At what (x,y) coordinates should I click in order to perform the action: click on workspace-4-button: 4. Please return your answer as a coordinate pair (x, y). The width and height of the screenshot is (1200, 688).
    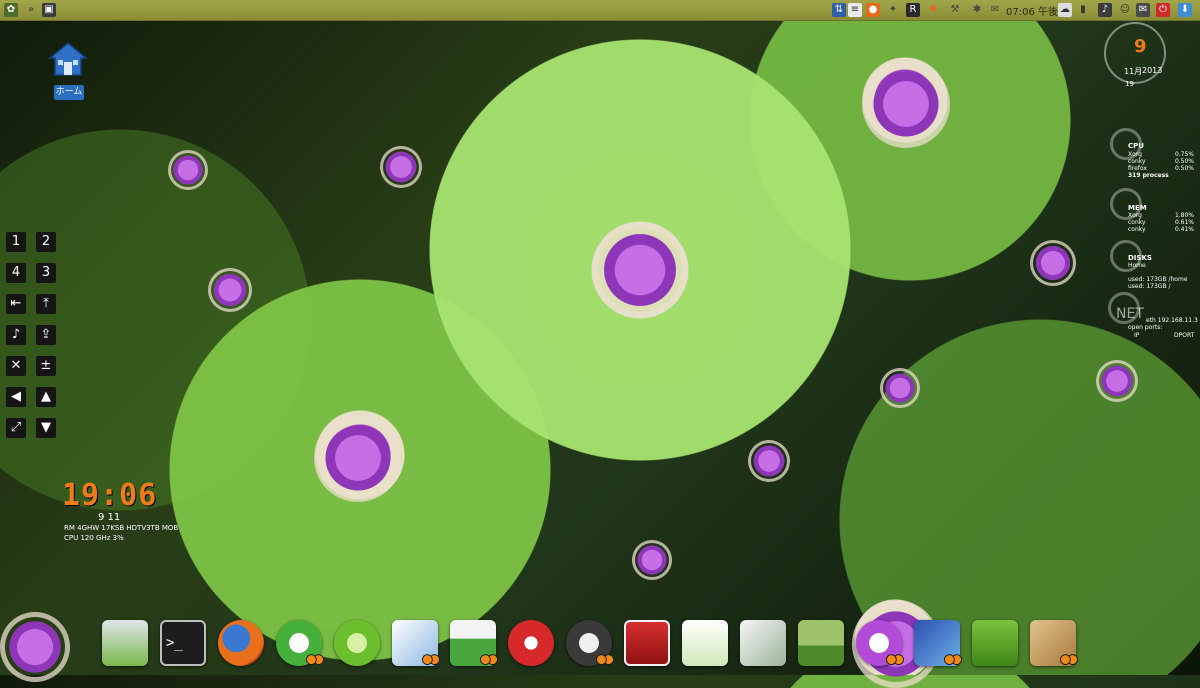
    Looking at the image, I should click on (16, 273).